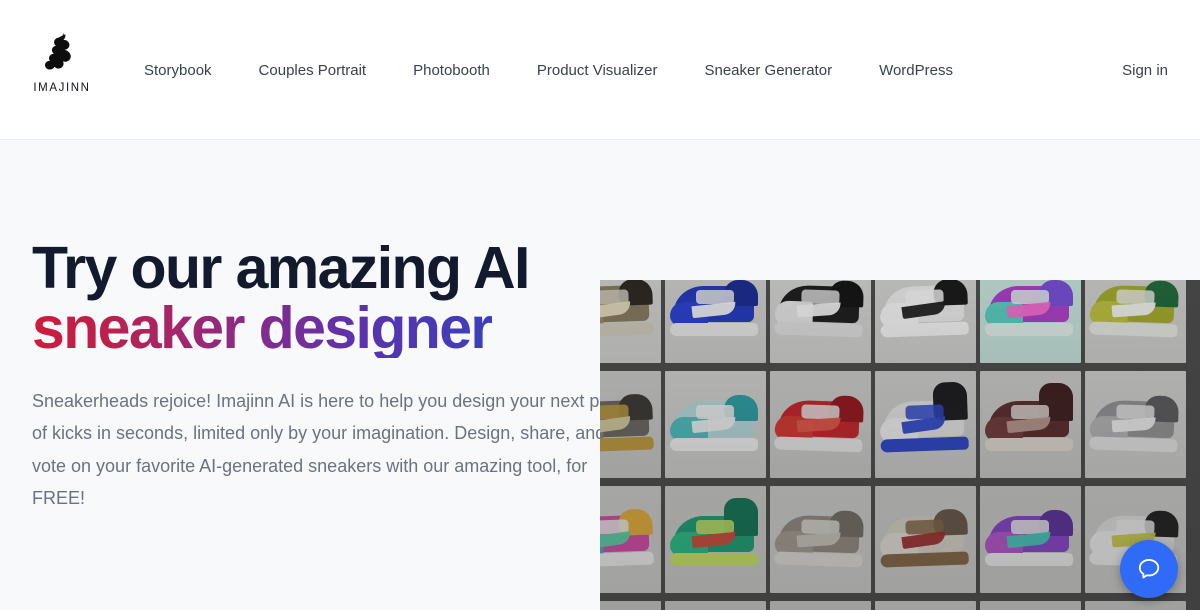 This screenshot has width=1200, height=610. What do you see at coordinates (451, 70) in the screenshot?
I see `nav-item-photobooth: Photobooth` at bounding box center [451, 70].